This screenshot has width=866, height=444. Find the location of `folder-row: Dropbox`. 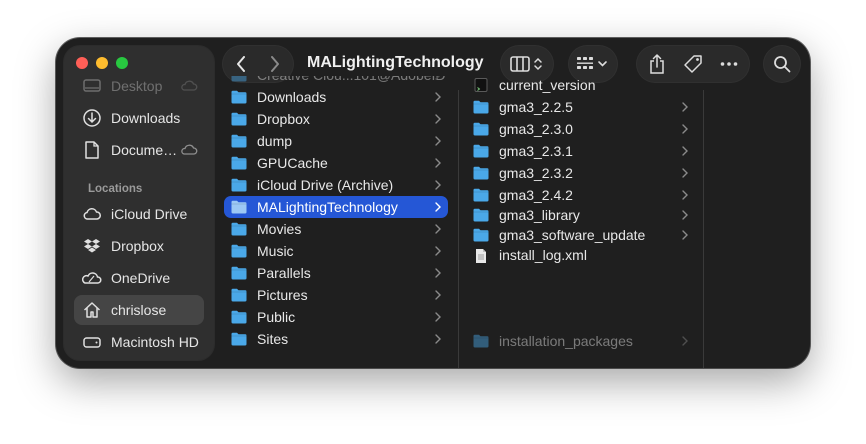

folder-row: Dropbox is located at coordinates (336, 119).